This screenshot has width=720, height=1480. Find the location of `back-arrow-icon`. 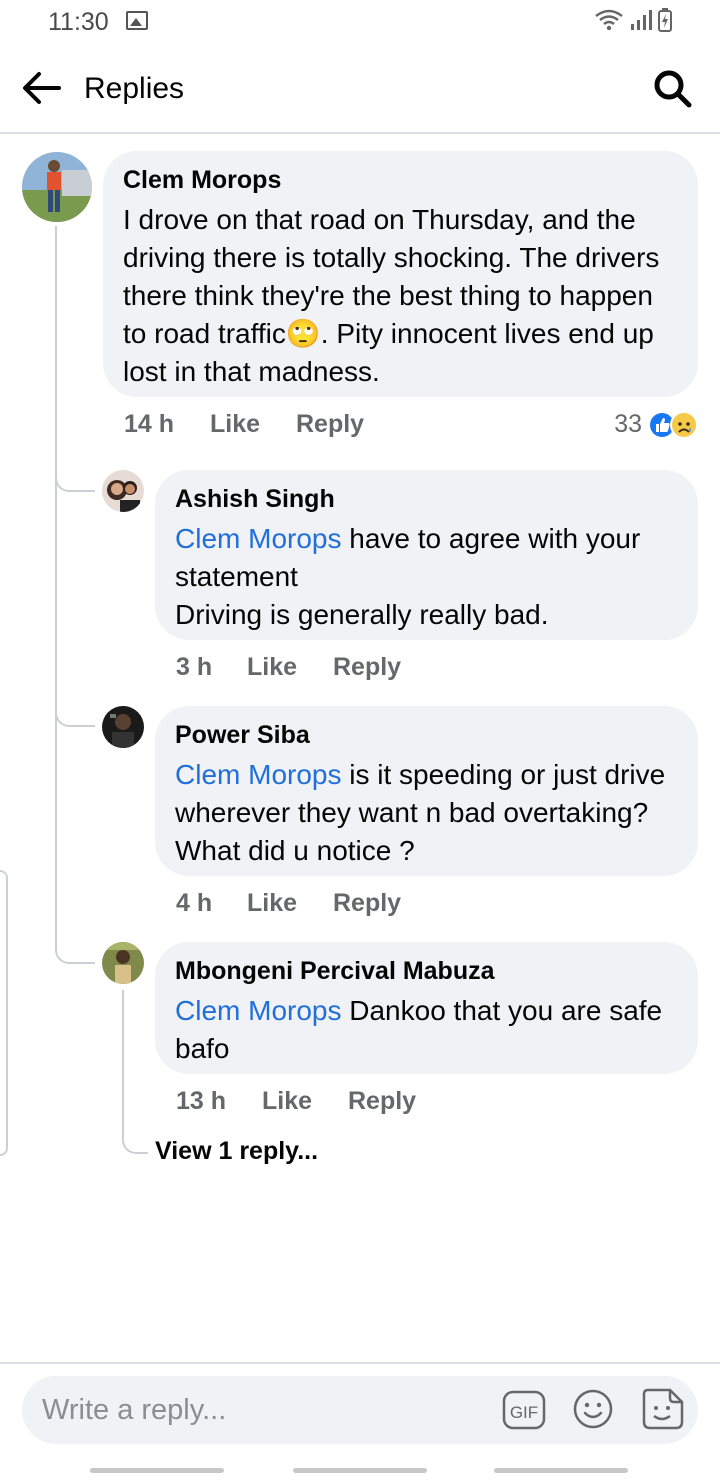

back-arrow-icon is located at coordinates (42, 88).